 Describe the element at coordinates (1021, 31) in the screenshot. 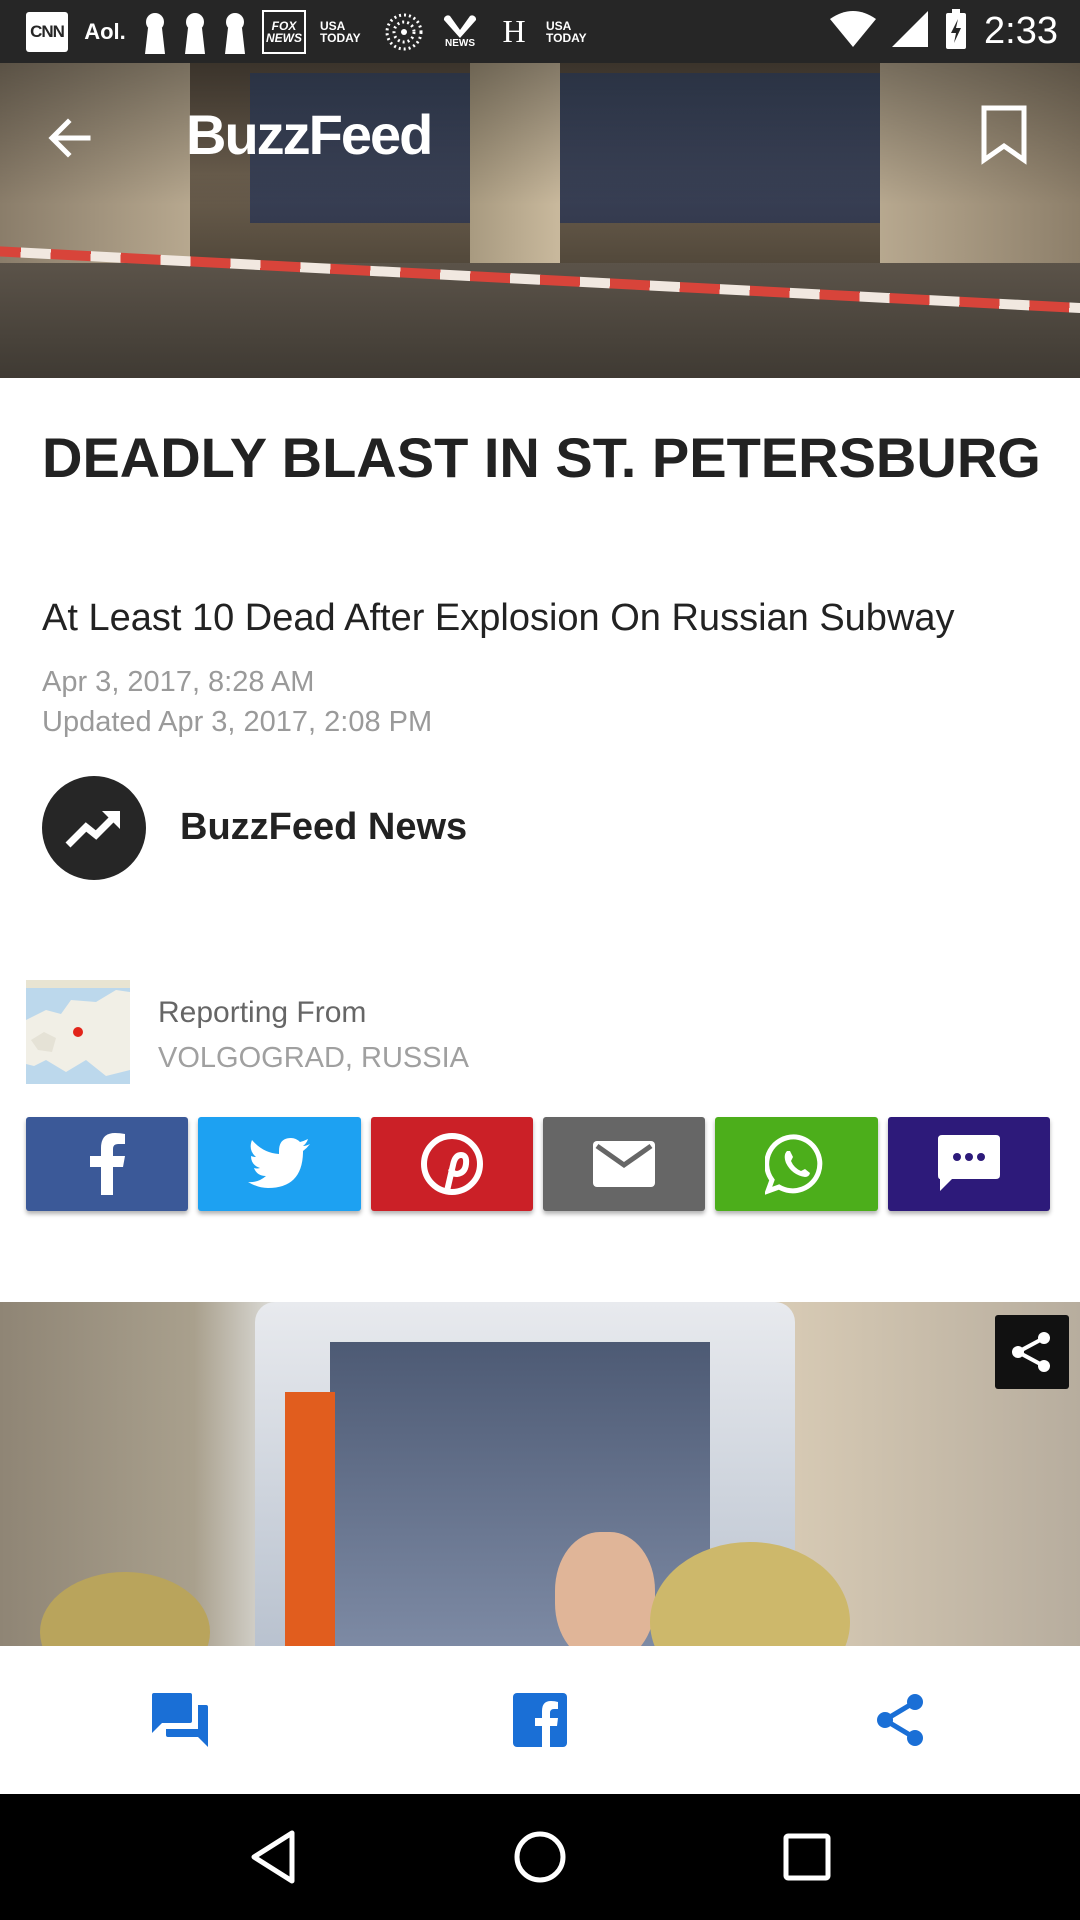

I see `clock: 2:33` at that location.